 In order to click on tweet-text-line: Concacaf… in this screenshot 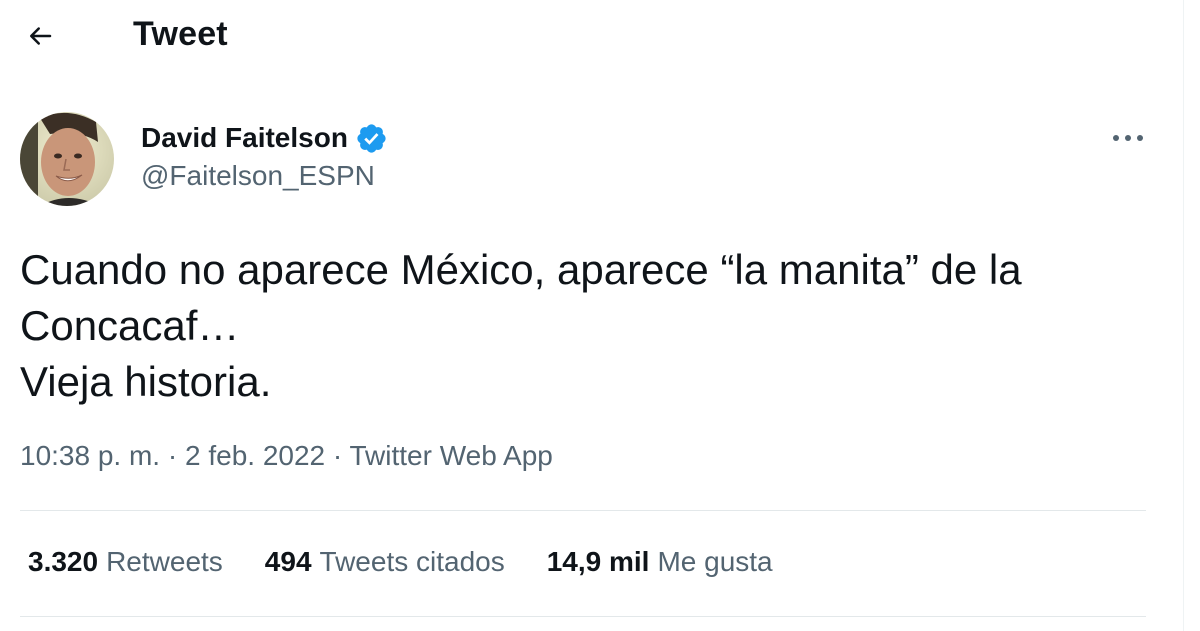, I will do `click(130, 325)`.